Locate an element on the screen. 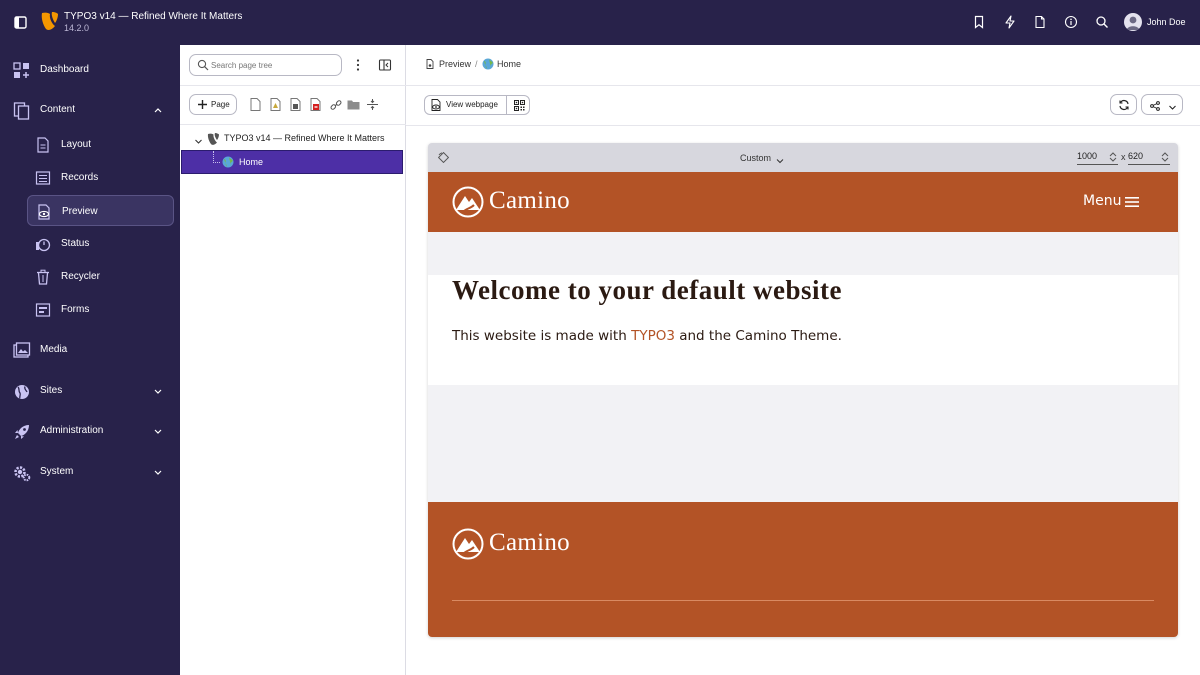 The width and height of the screenshot is (1200, 675). sidebar-item-label: Sites is located at coordinates (51, 390).